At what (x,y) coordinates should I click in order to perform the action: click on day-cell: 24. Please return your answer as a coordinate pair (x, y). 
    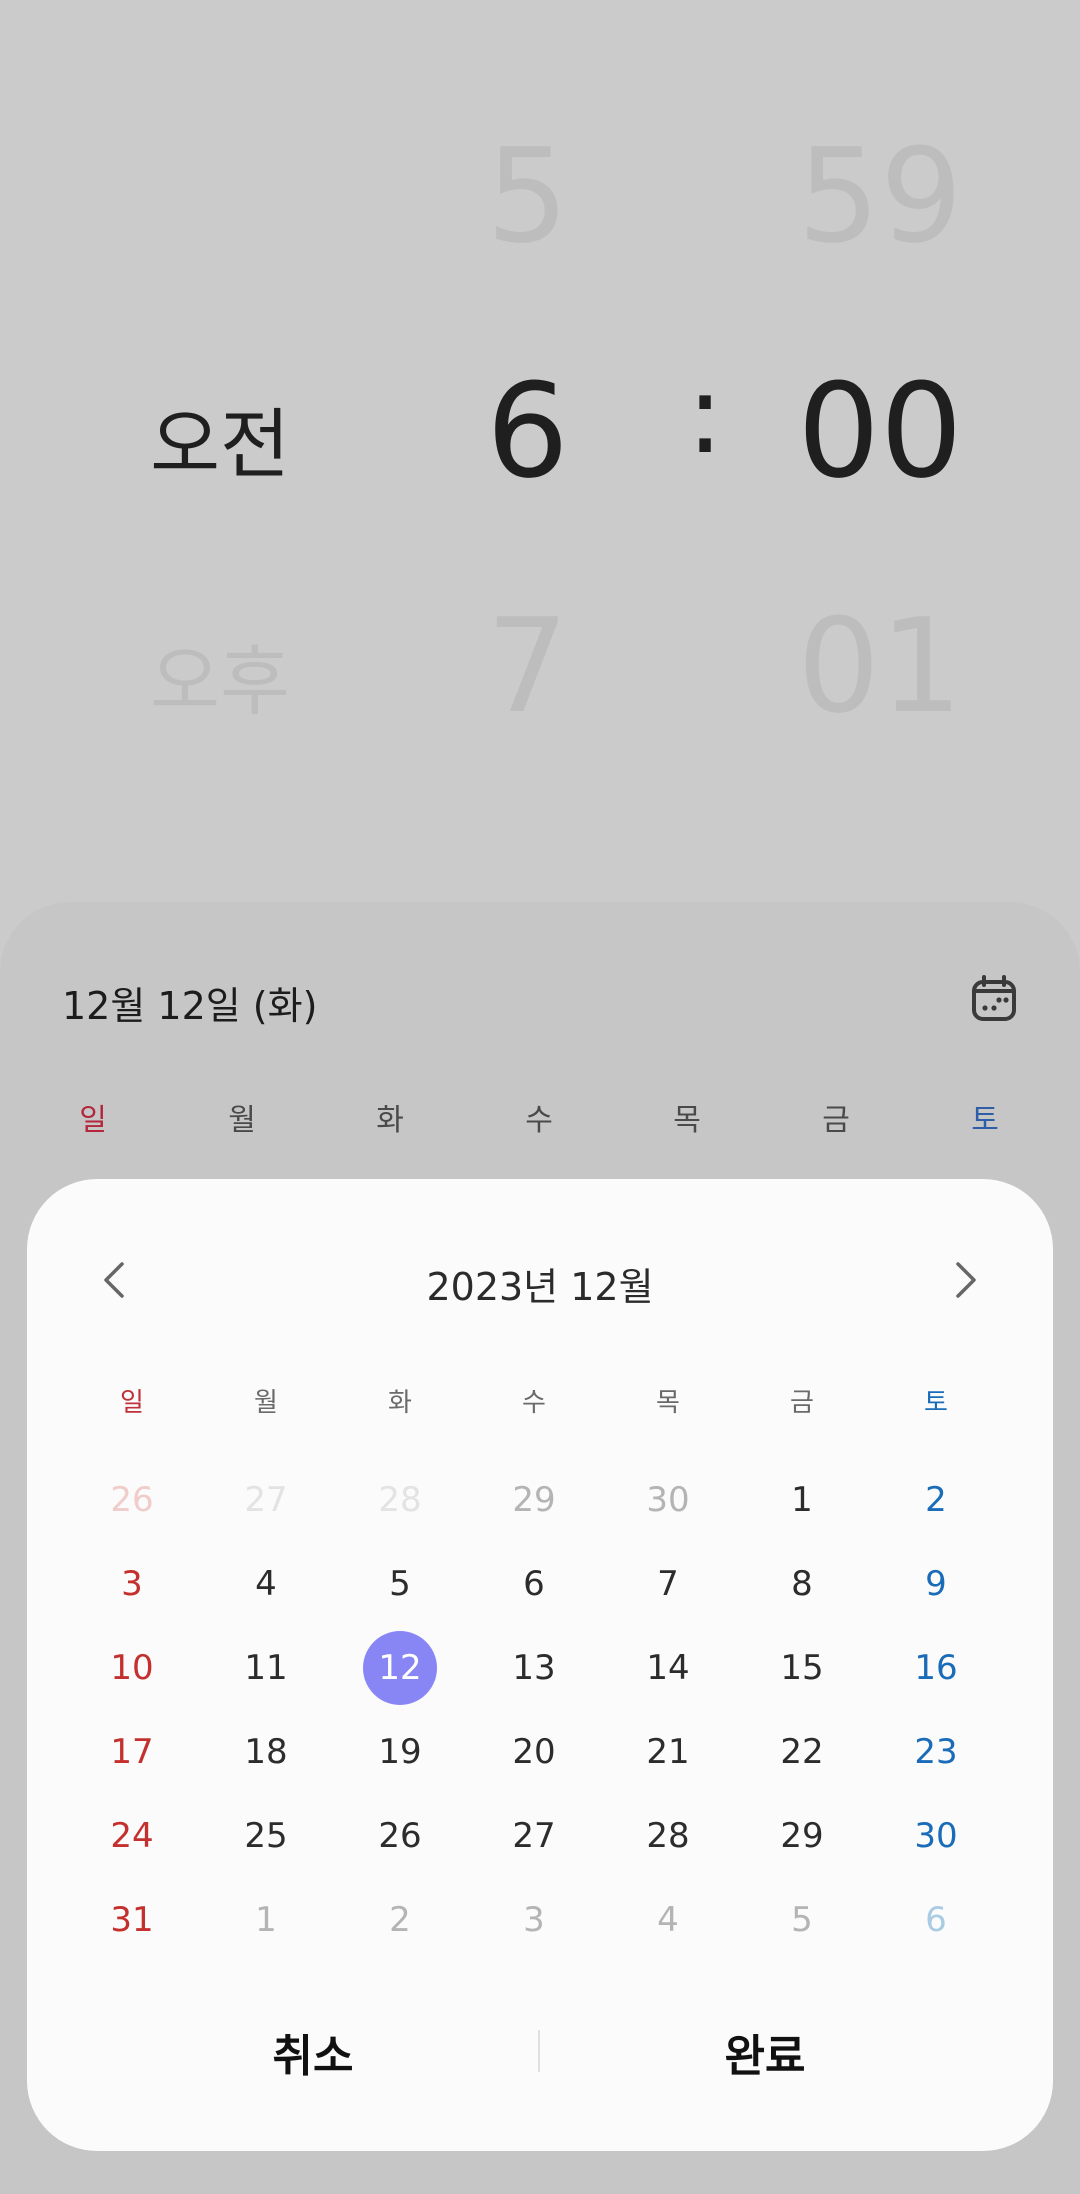
    Looking at the image, I should click on (132, 1836).